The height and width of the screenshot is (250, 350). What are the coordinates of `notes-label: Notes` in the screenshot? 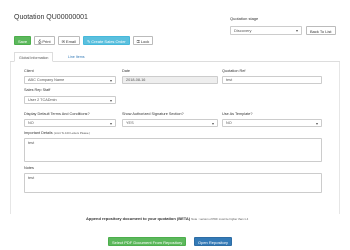 It's located at (29, 168).